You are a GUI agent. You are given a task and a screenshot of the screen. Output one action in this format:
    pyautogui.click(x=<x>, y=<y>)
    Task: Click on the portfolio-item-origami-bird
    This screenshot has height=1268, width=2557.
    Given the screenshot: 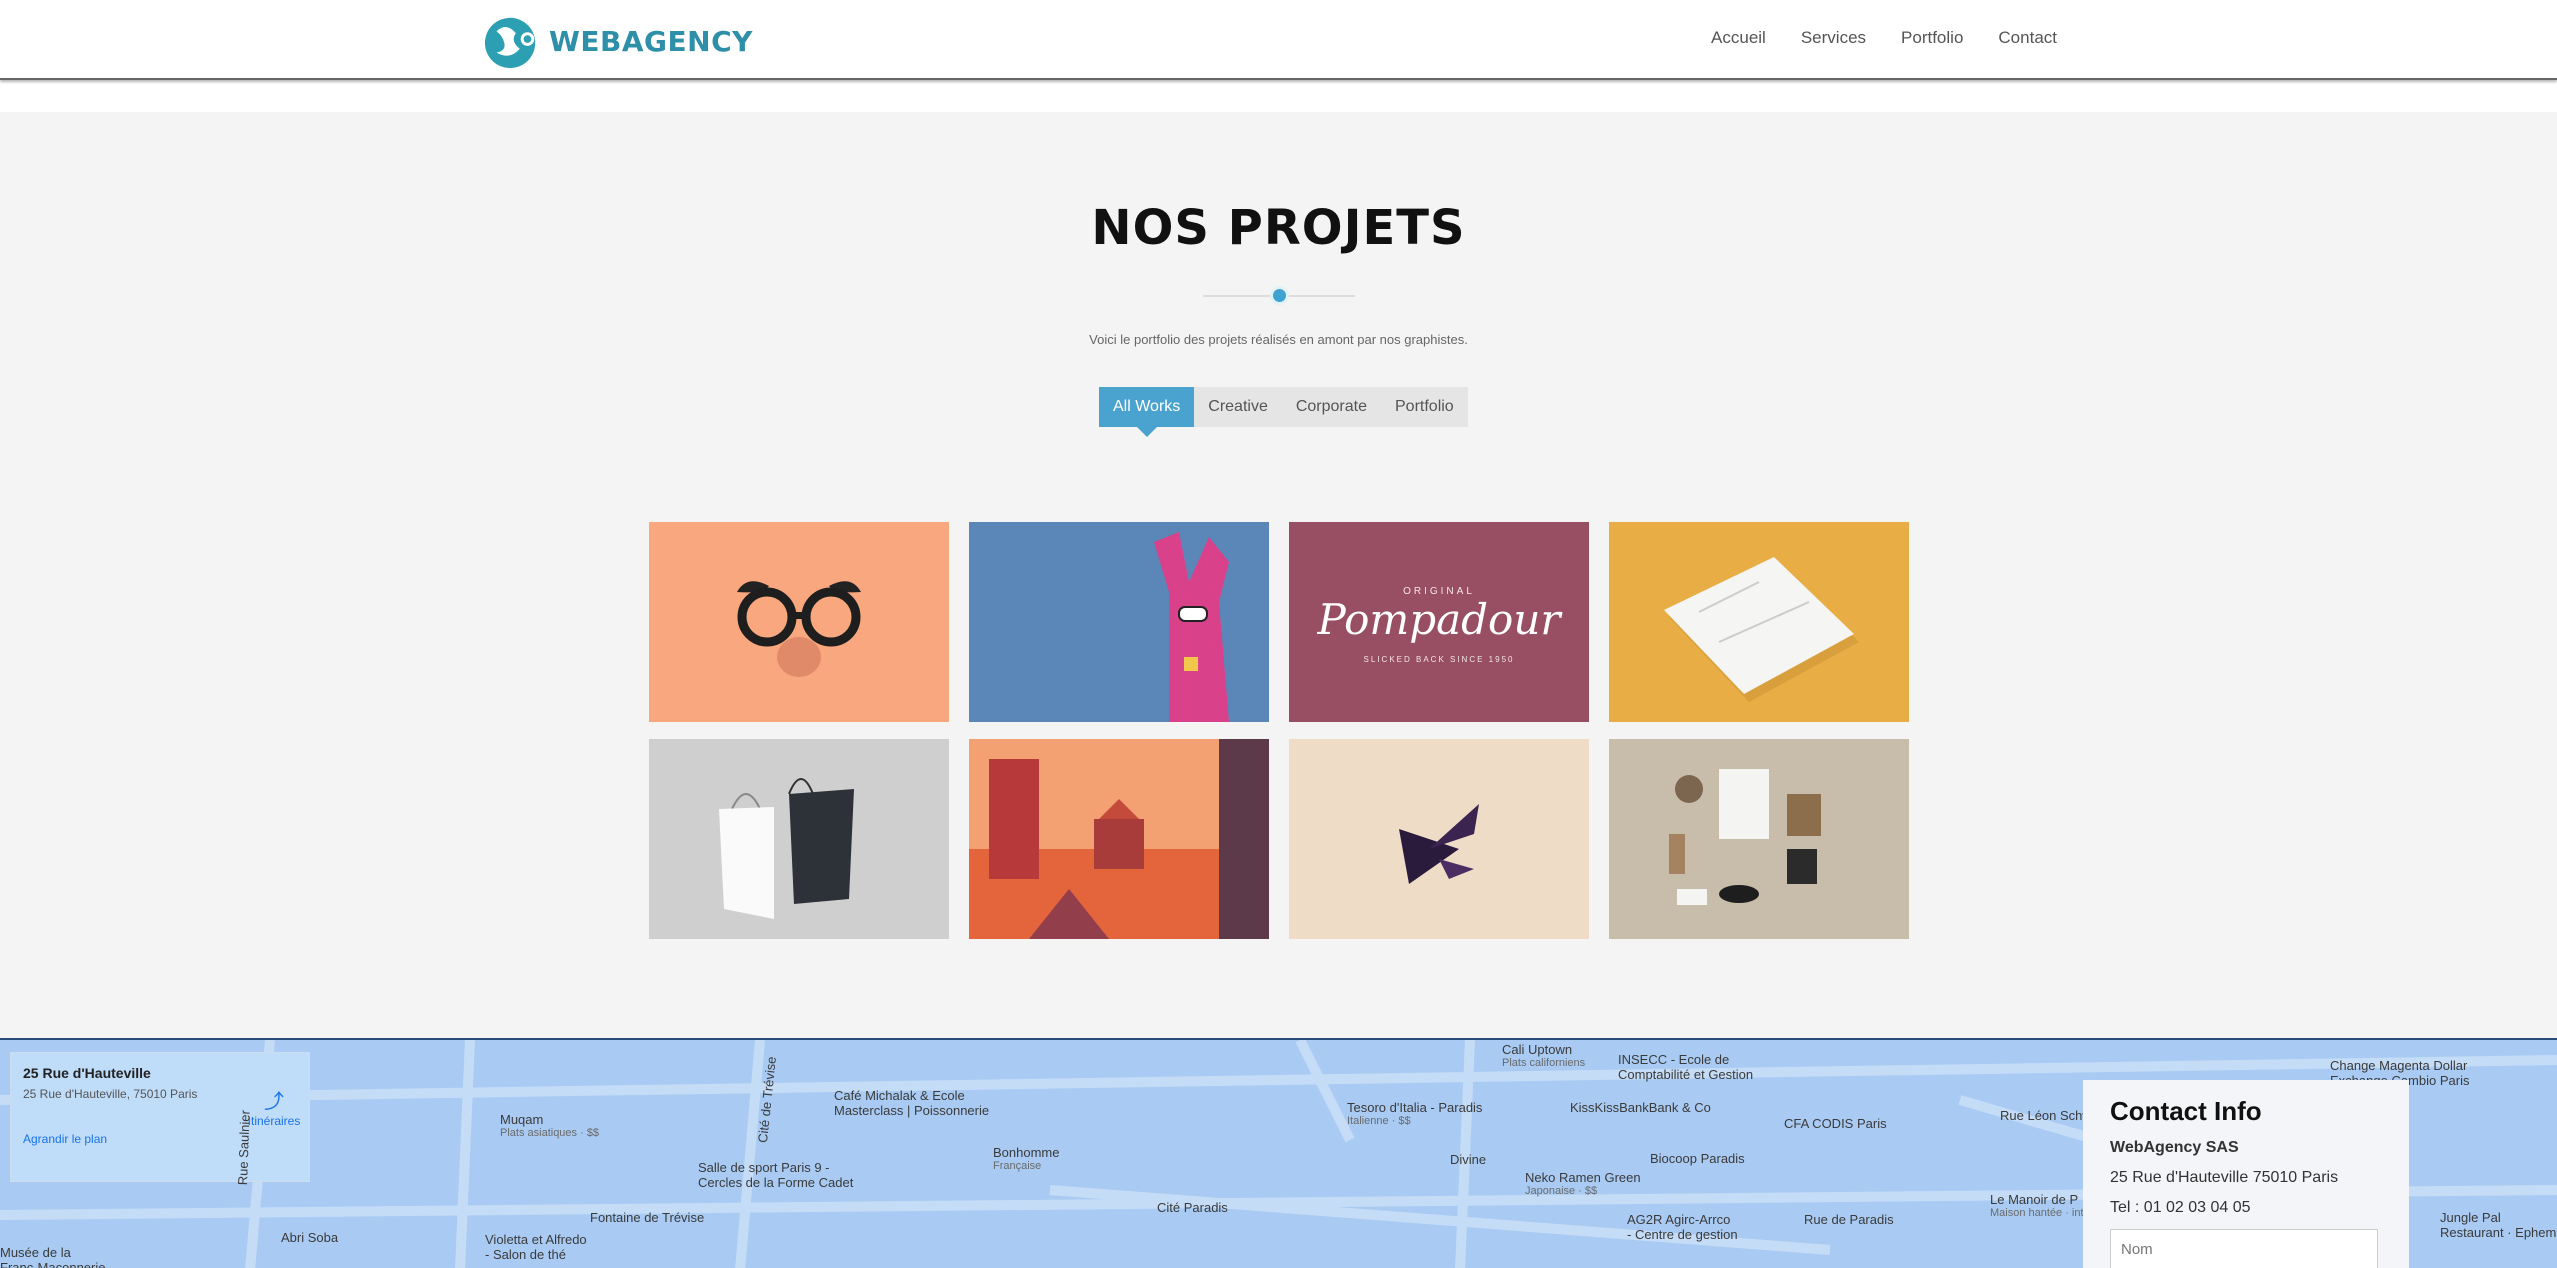 What is the action you would take?
    pyautogui.click(x=1439, y=839)
    